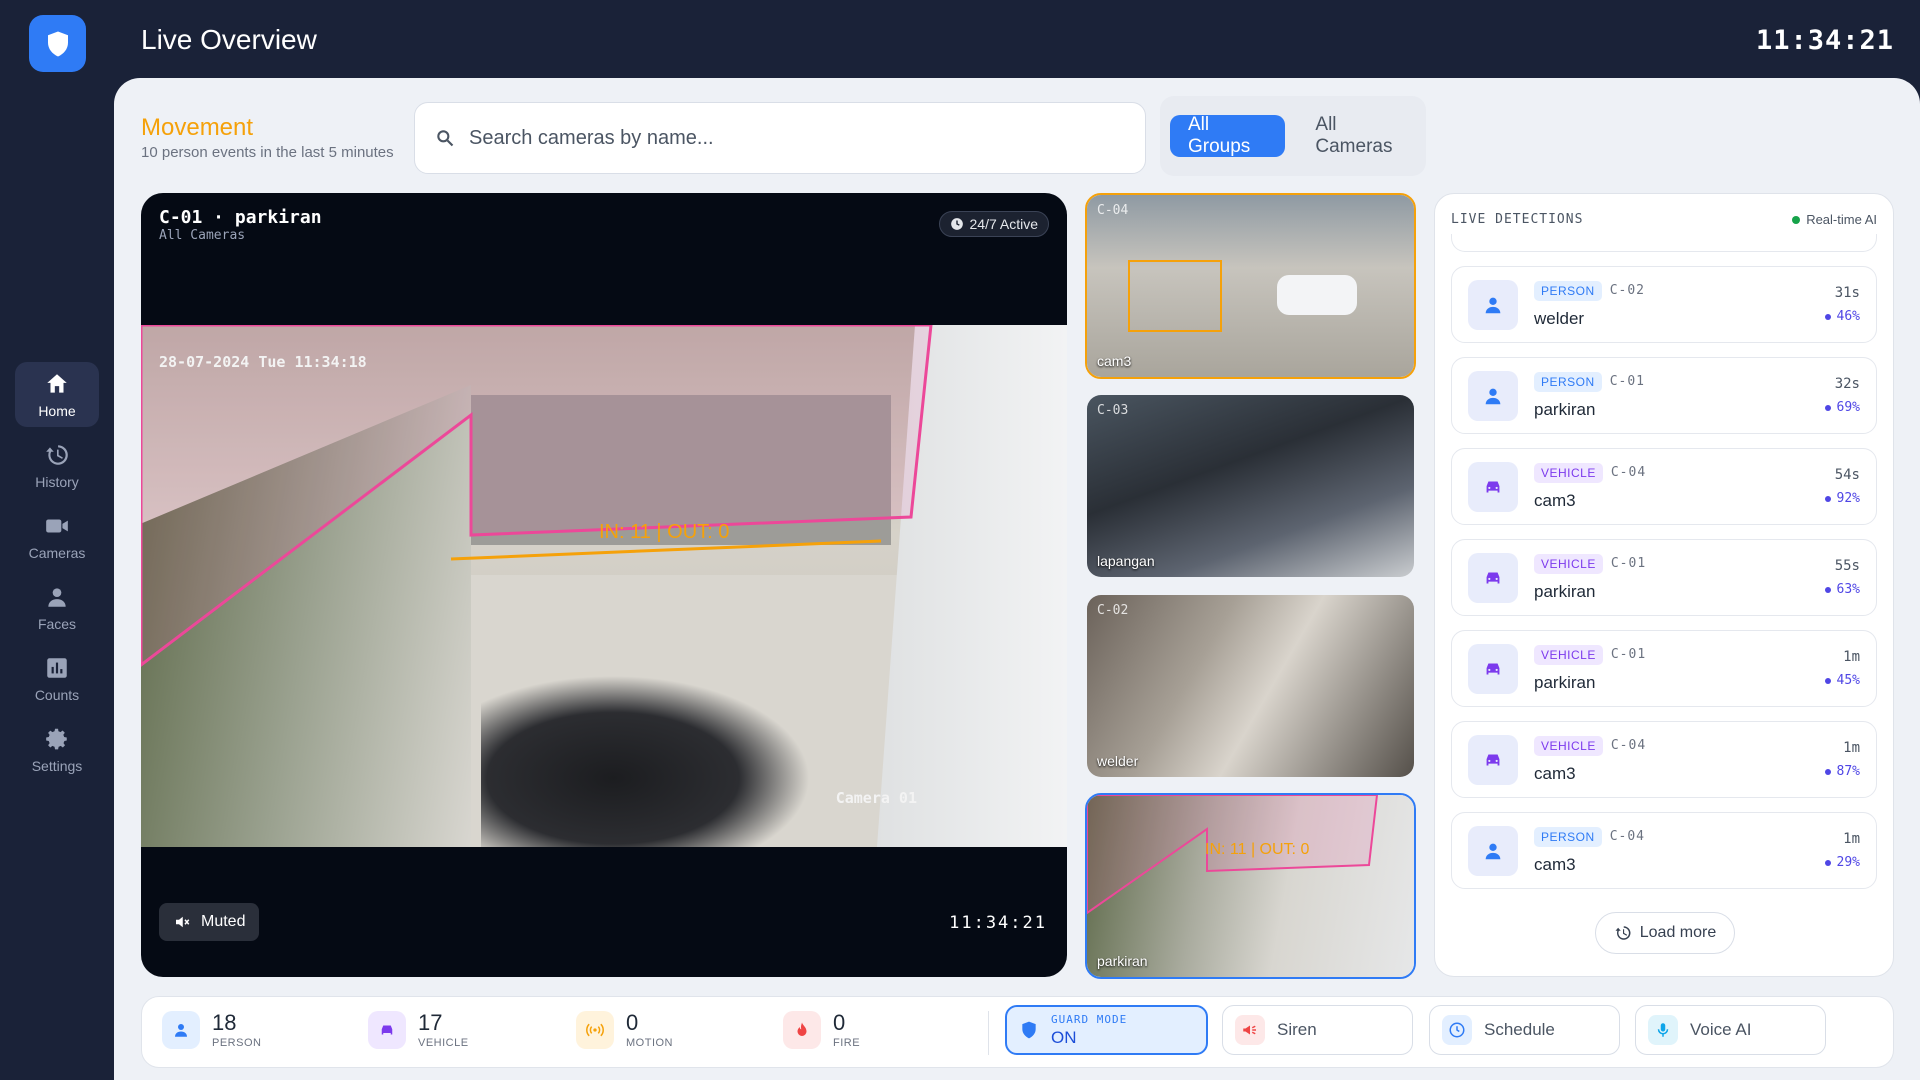 This screenshot has width=1920, height=1080. Describe the element at coordinates (1589, 304) in the screenshot. I see `detection-body: PERSON C-02 welder` at that location.